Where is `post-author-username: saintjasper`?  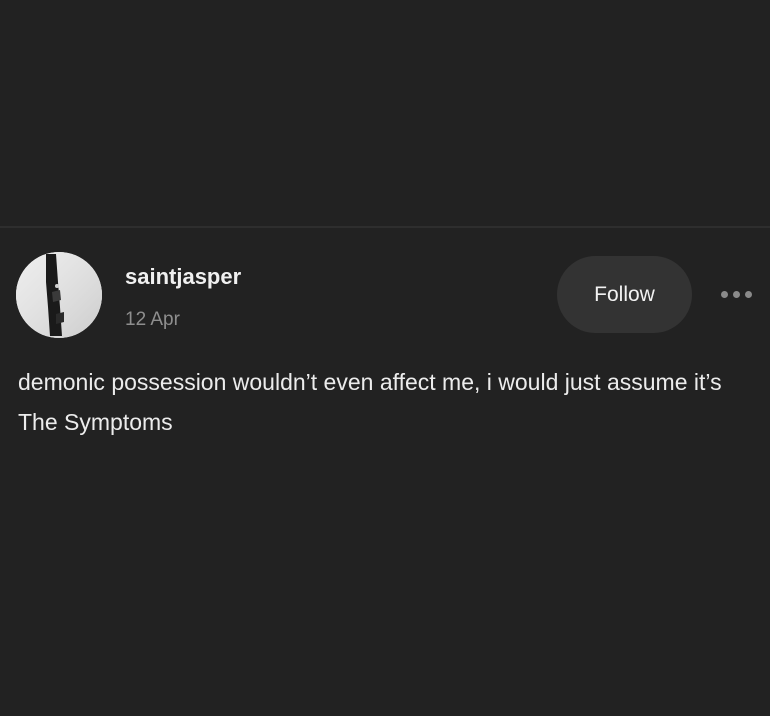
post-author-username: saintjasper is located at coordinates (183, 277).